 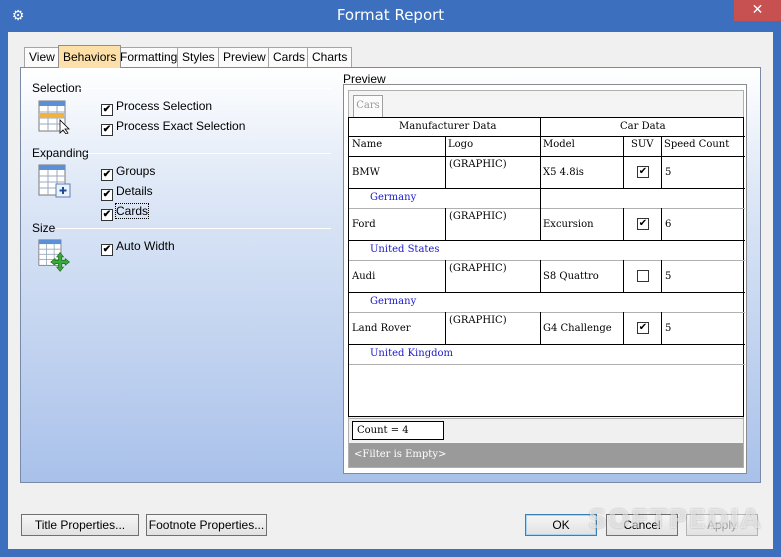 I want to click on tab-behaviors: Behaviors, so click(x=90, y=56).